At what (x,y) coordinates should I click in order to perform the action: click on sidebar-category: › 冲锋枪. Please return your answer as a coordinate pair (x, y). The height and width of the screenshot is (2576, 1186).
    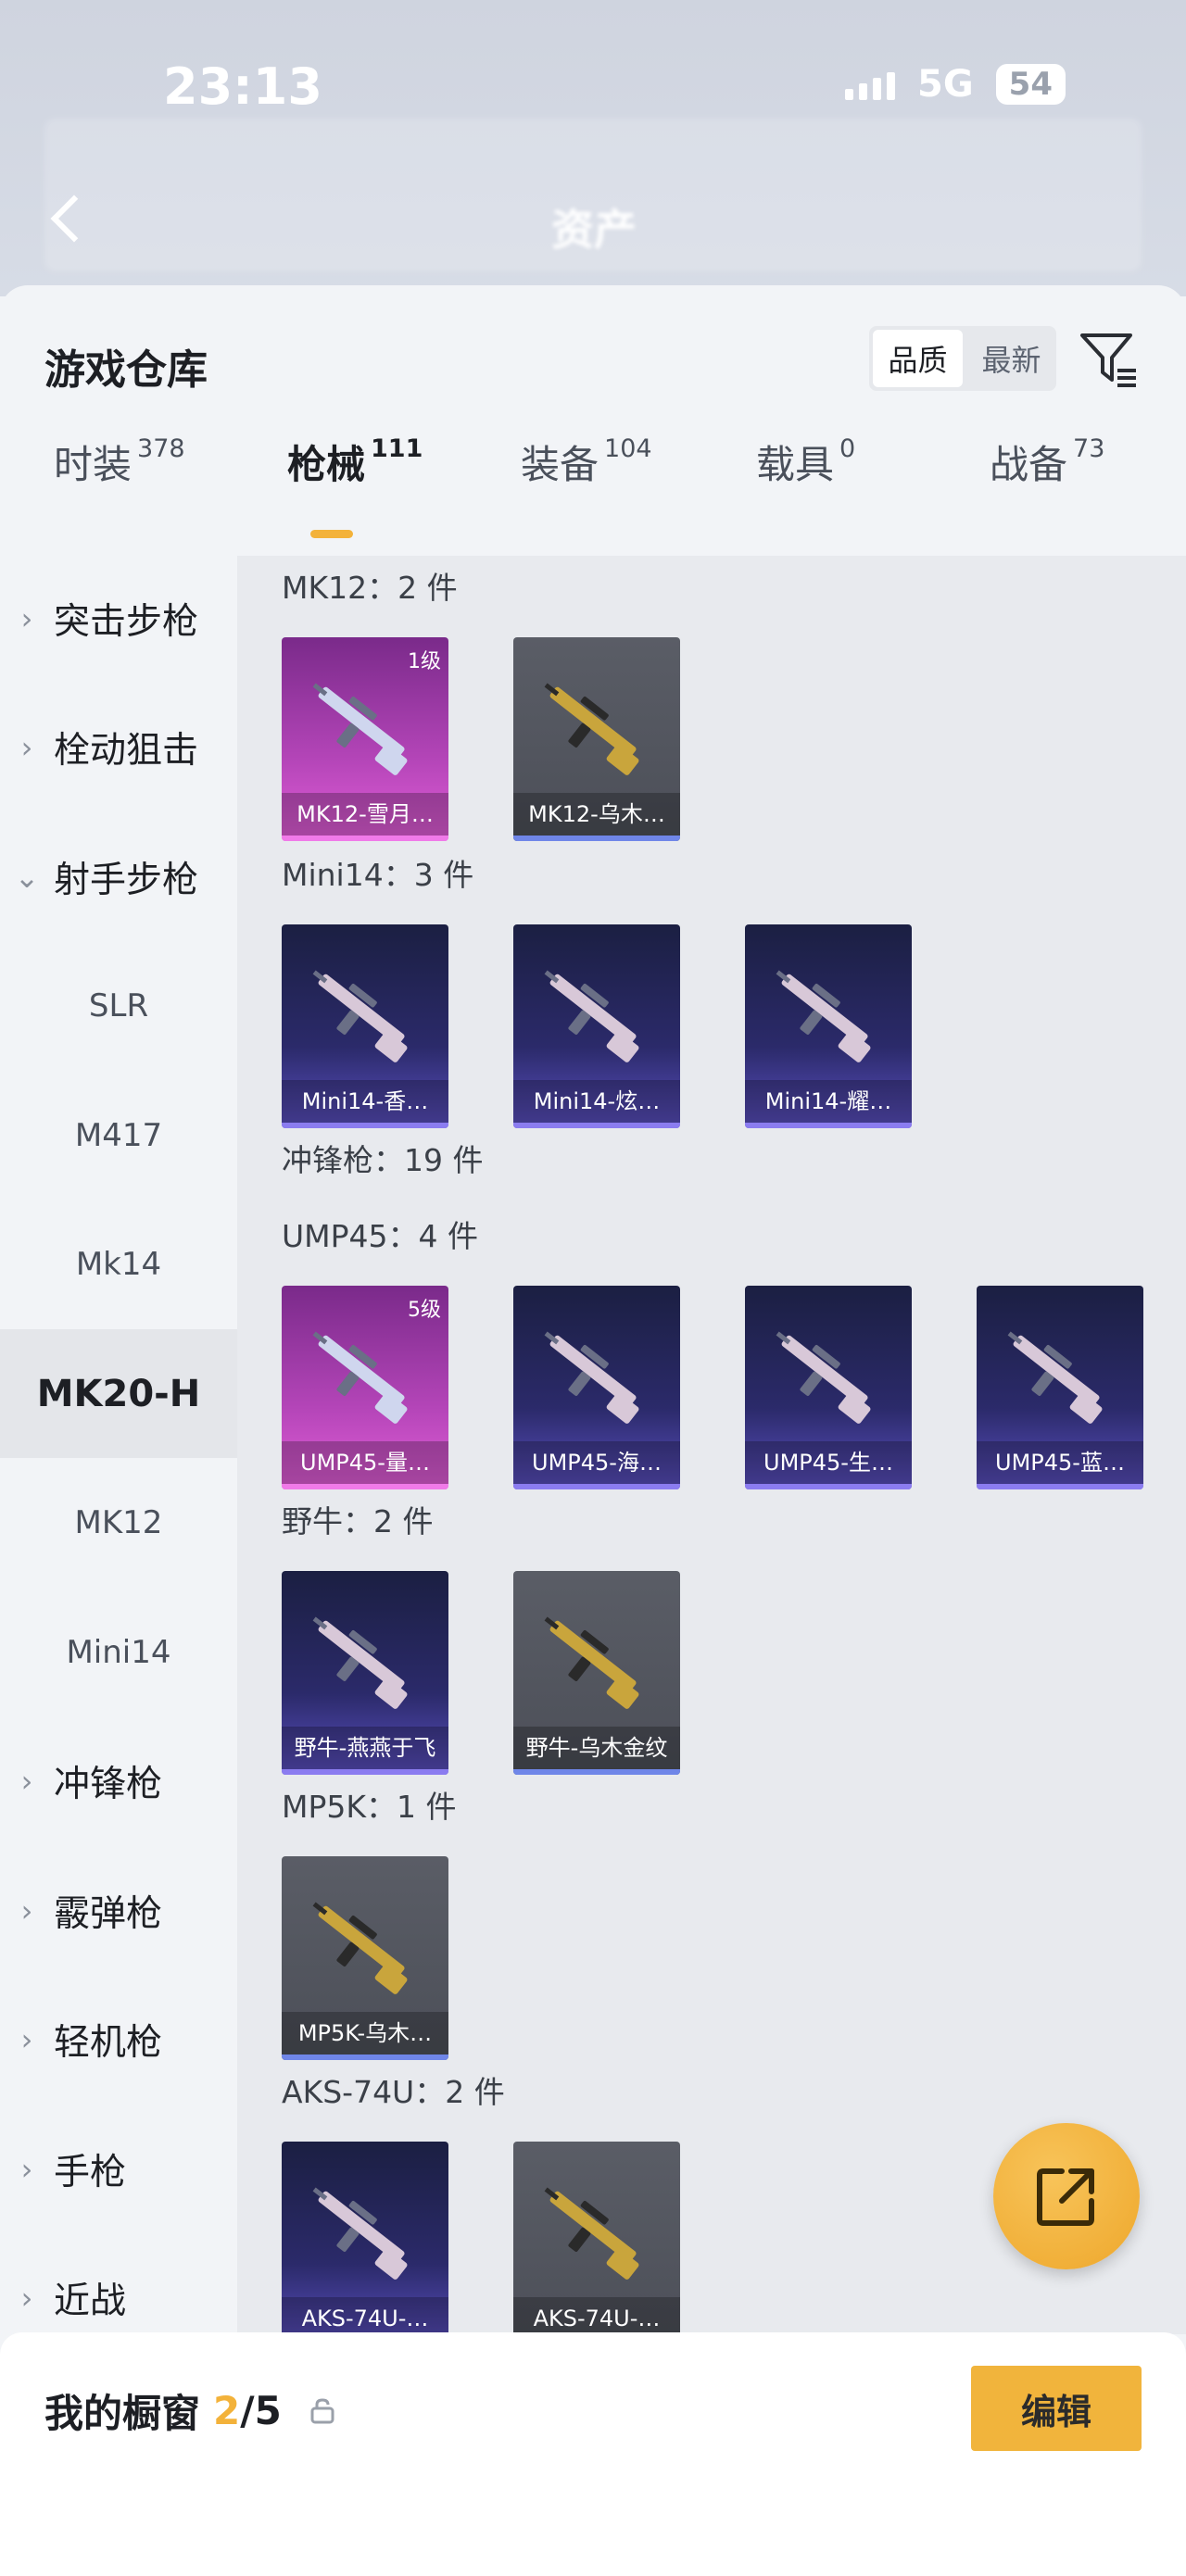
    Looking at the image, I should click on (118, 1781).